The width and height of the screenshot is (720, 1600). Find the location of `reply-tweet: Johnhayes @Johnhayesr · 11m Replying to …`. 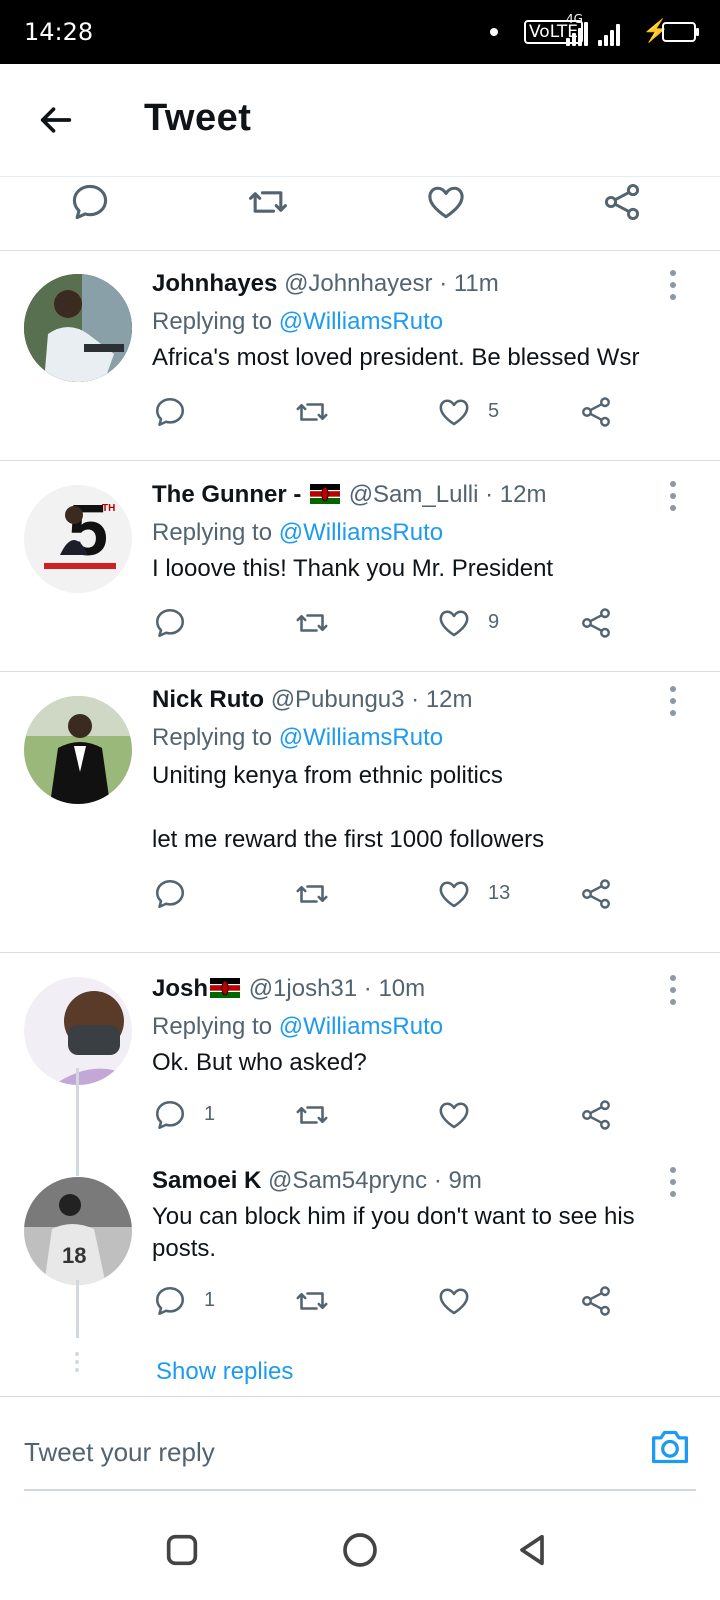

reply-tweet: Johnhayes @Johnhayesr · 11m Replying to … is located at coordinates (360, 355).